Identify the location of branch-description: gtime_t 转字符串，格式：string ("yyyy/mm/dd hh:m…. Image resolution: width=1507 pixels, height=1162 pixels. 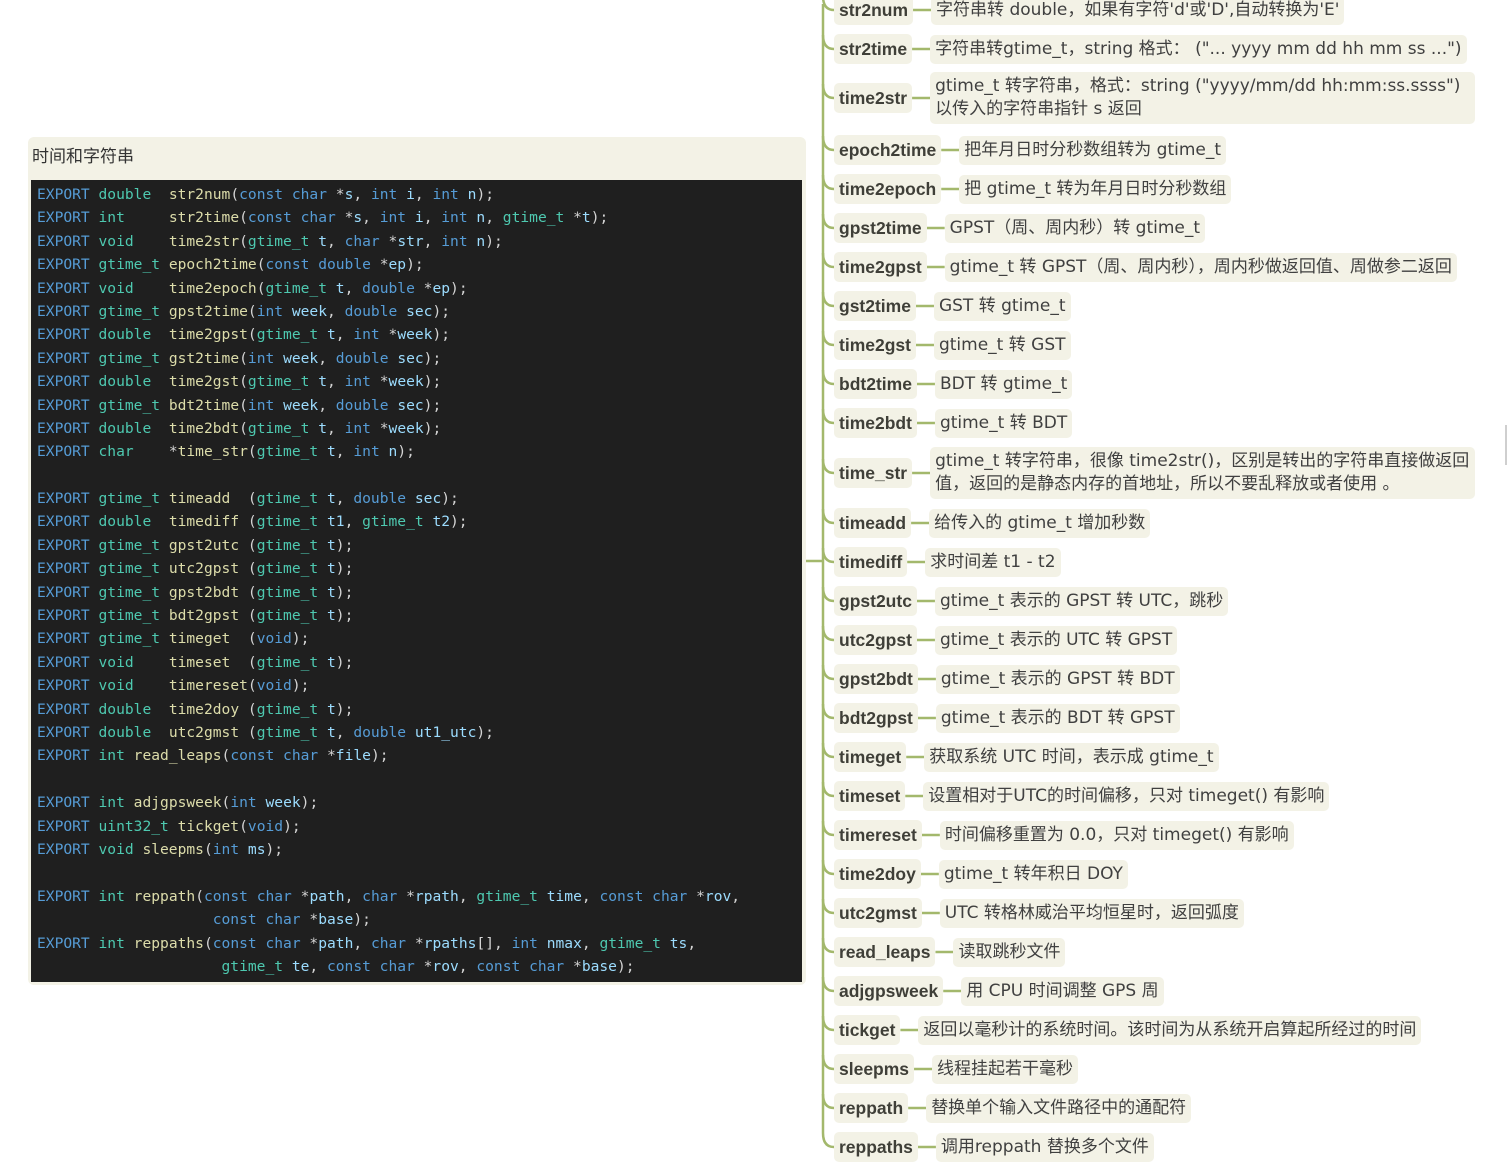
(1203, 98).